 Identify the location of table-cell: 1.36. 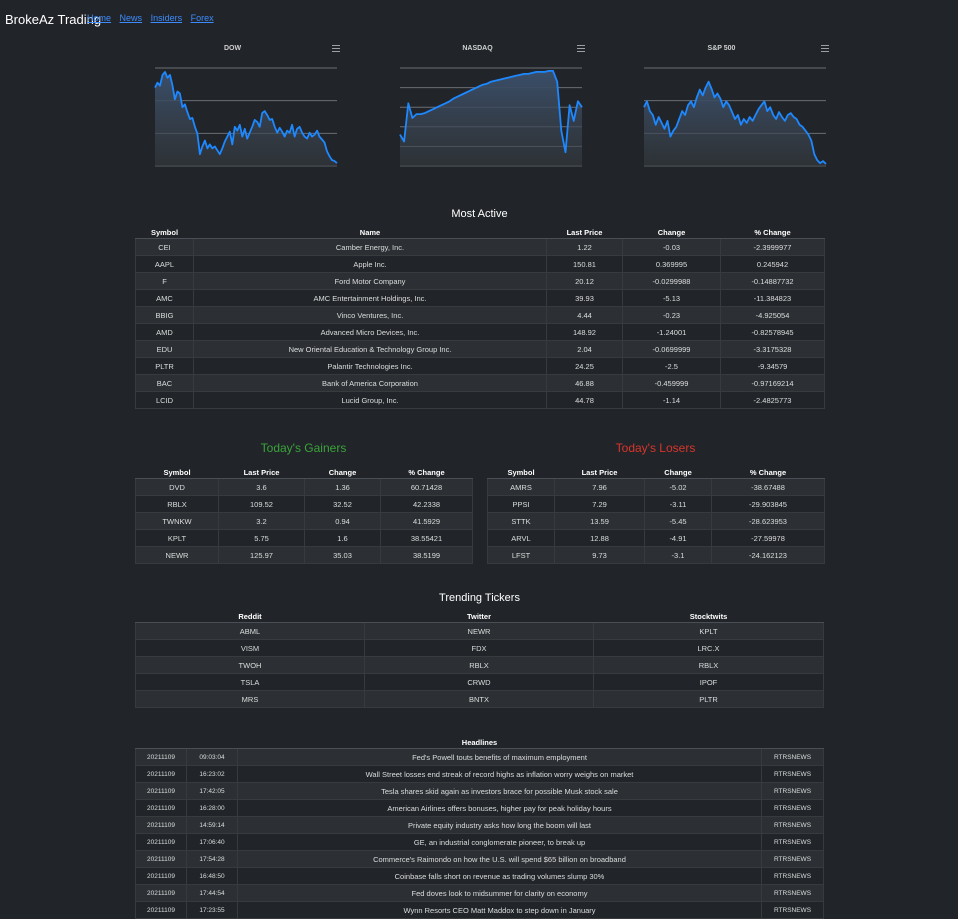
(342, 487).